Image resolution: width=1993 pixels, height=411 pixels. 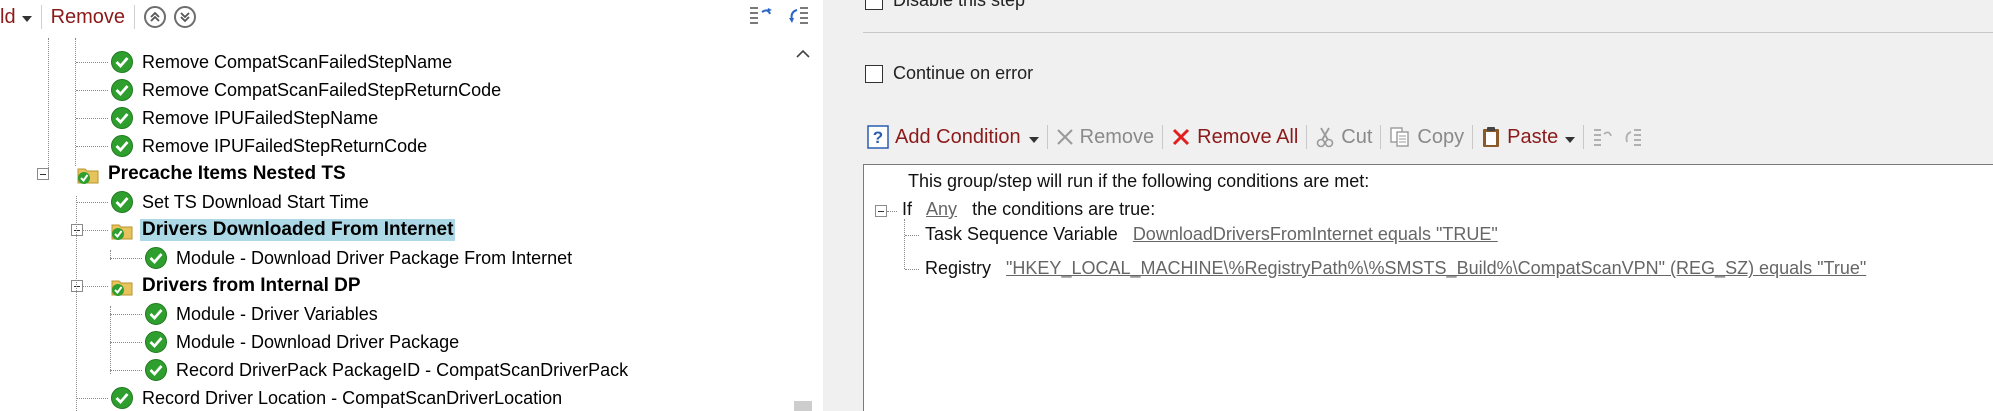 I want to click on add-condition-button: ? Add Condition, so click(x=953, y=137).